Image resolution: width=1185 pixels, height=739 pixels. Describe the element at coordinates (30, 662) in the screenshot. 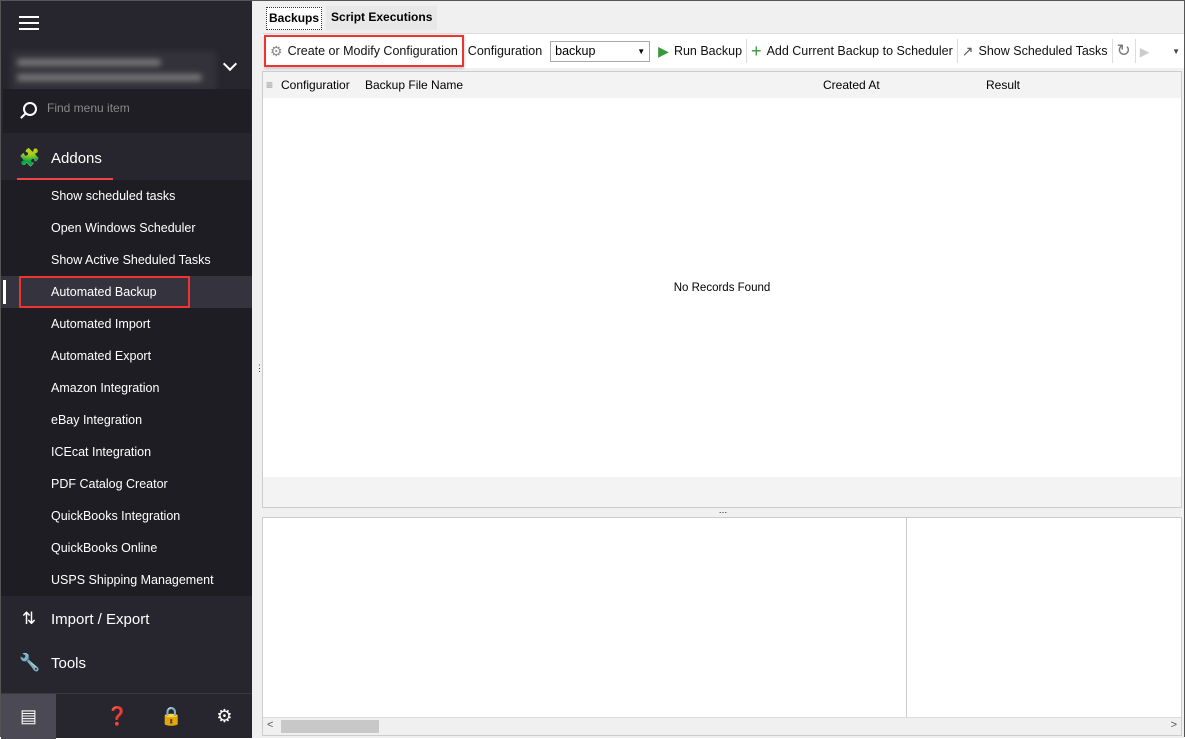

I see `wrench-icon: 🔧` at that location.